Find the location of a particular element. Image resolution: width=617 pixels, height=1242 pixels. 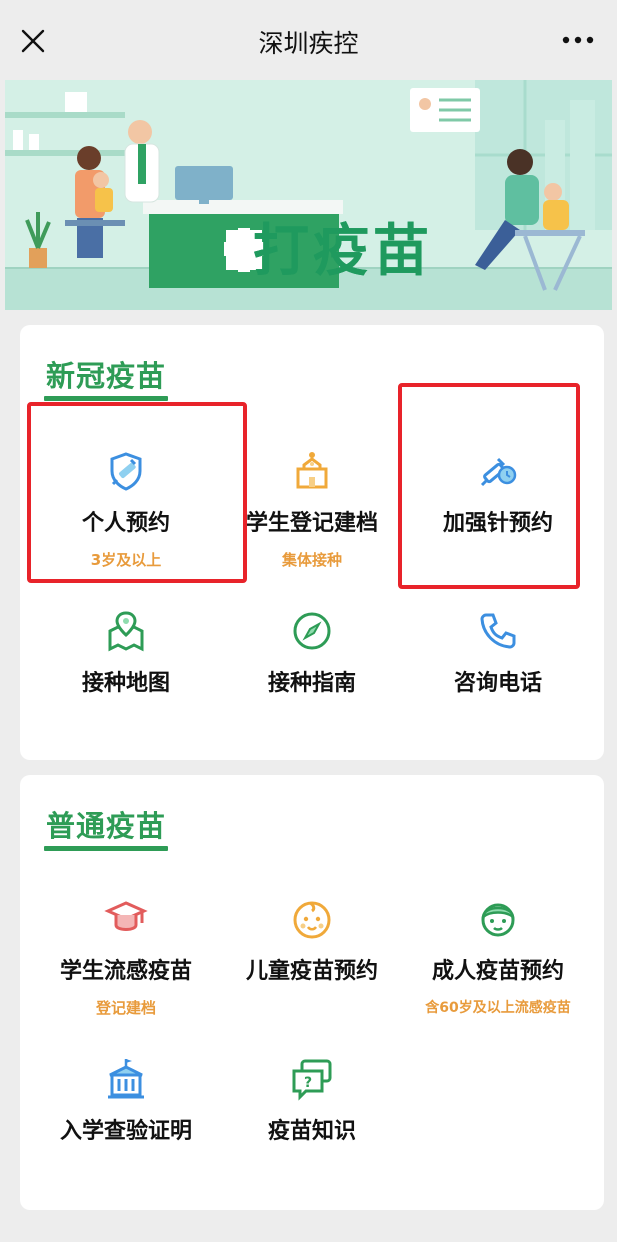

top-bar: 深圳疾控 is located at coordinates (308, 40).